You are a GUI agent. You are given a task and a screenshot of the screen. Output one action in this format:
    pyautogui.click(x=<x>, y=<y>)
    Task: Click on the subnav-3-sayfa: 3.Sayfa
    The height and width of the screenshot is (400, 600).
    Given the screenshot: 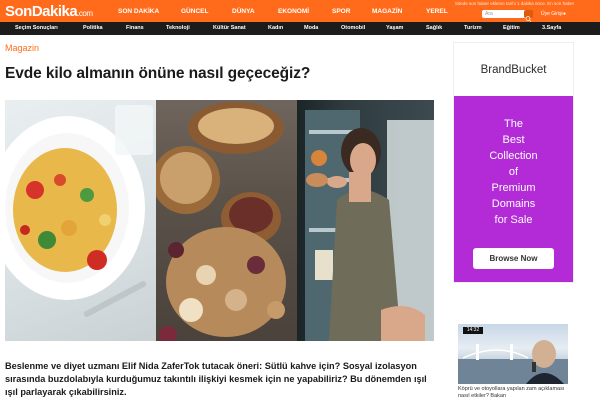 What is the action you would take?
    pyautogui.click(x=551, y=28)
    